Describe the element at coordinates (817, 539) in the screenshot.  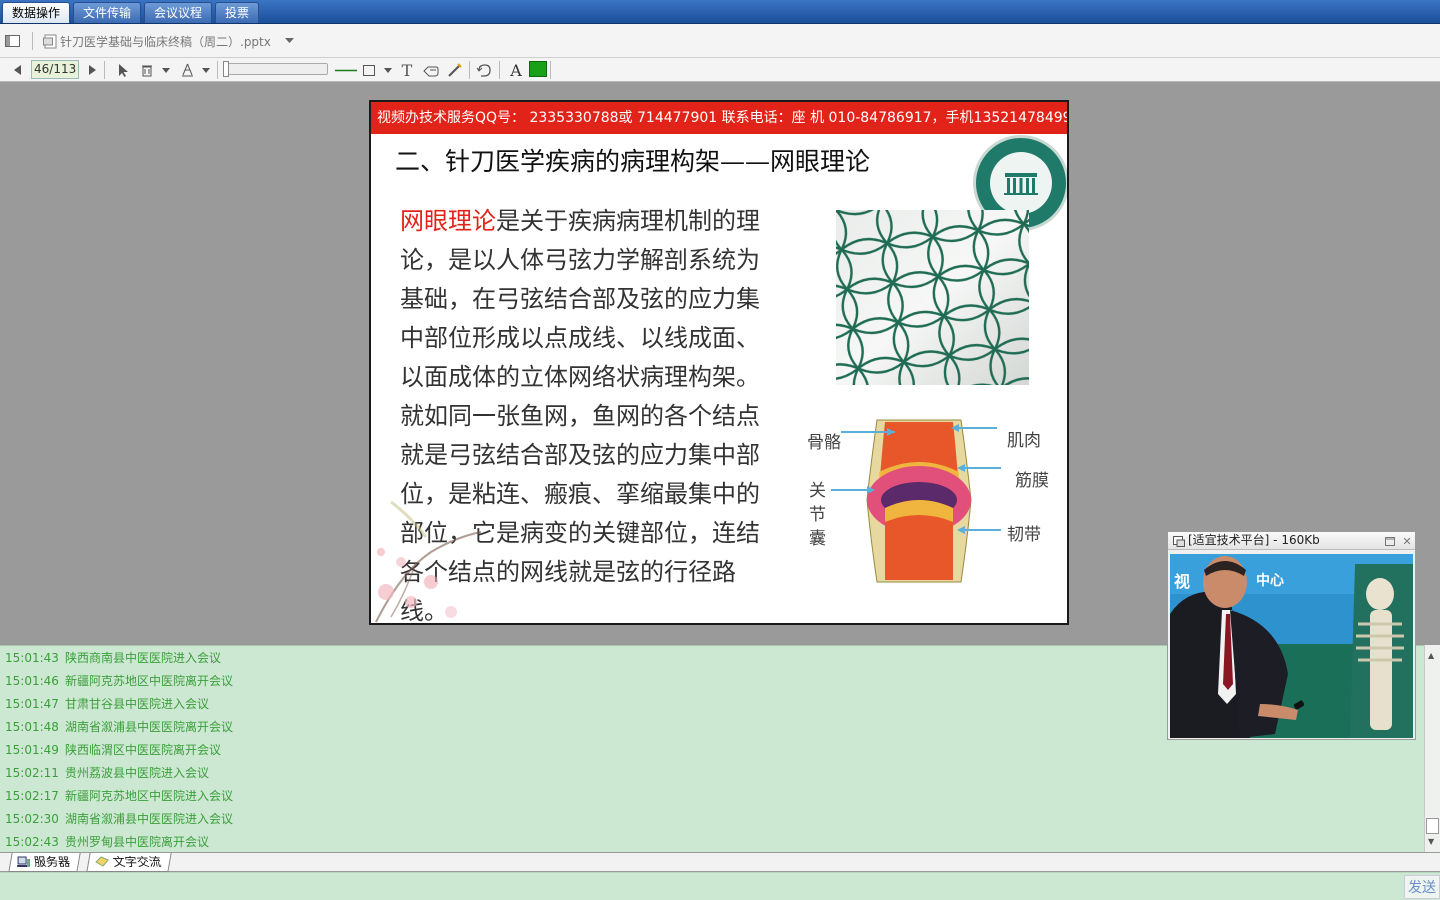
I see `label-capsule-3: 囊` at that location.